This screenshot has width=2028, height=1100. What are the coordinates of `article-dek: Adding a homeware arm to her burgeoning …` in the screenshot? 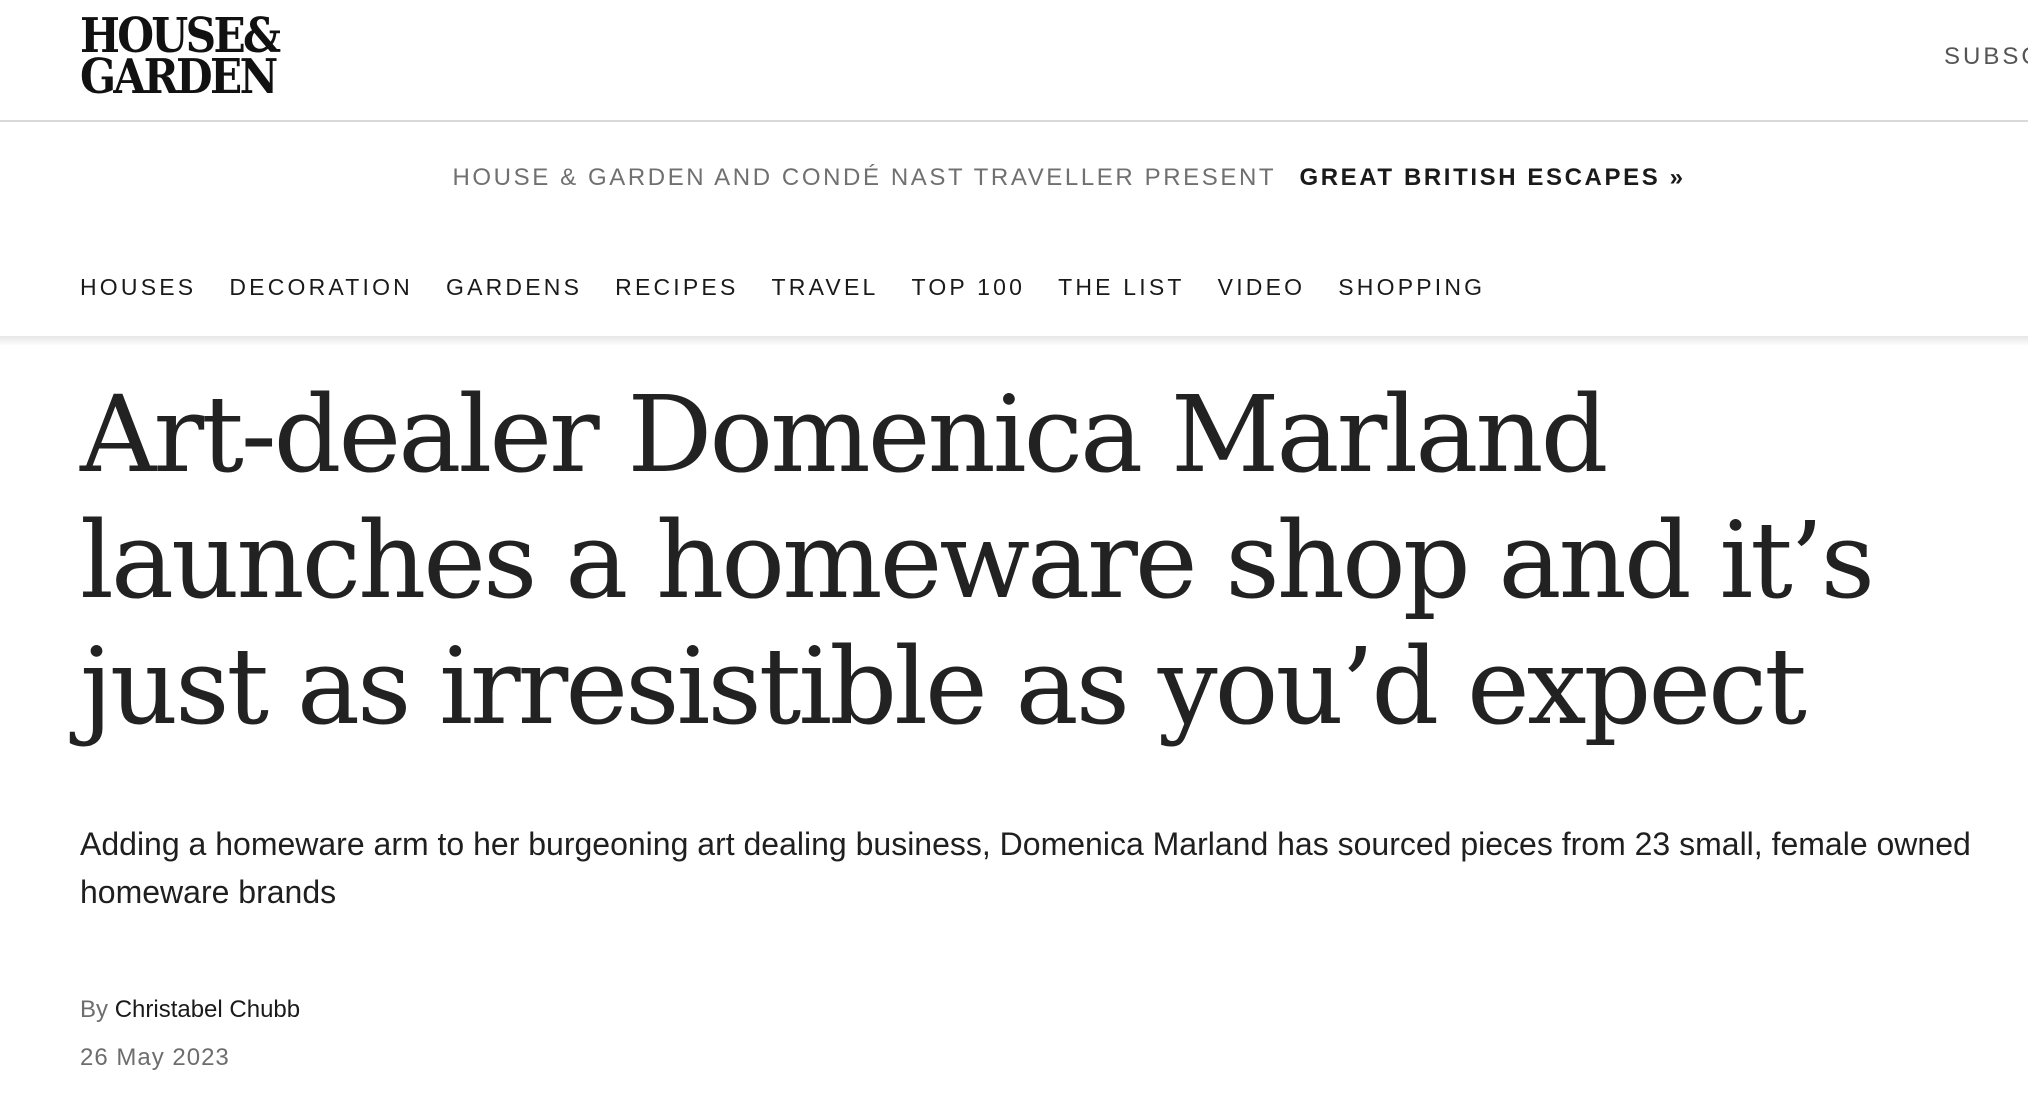 It's located at (1025, 868).